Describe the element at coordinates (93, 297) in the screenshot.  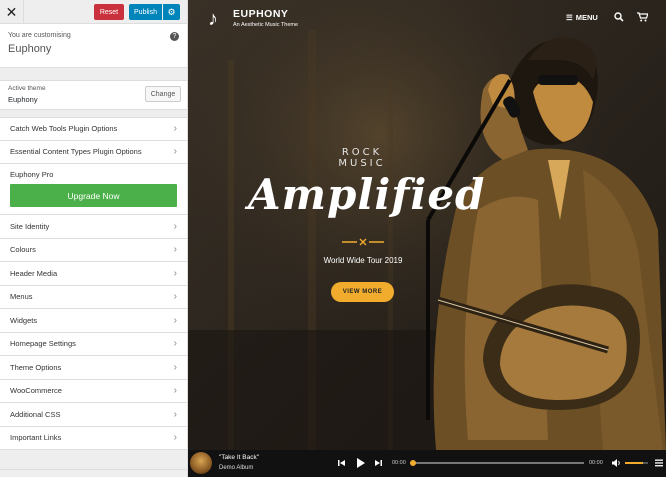
I see `panel-menus: Menus ›` at that location.